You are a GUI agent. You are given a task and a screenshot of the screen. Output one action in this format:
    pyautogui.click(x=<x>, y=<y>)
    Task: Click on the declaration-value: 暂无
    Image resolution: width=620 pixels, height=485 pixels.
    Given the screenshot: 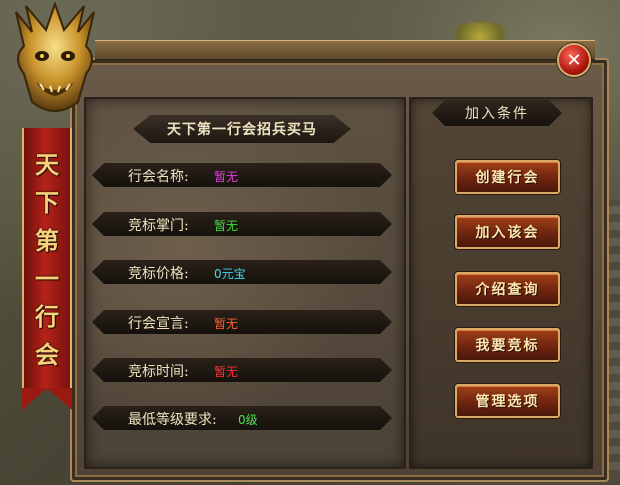 What is the action you would take?
    pyautogui.click(x=226, y=324)
    